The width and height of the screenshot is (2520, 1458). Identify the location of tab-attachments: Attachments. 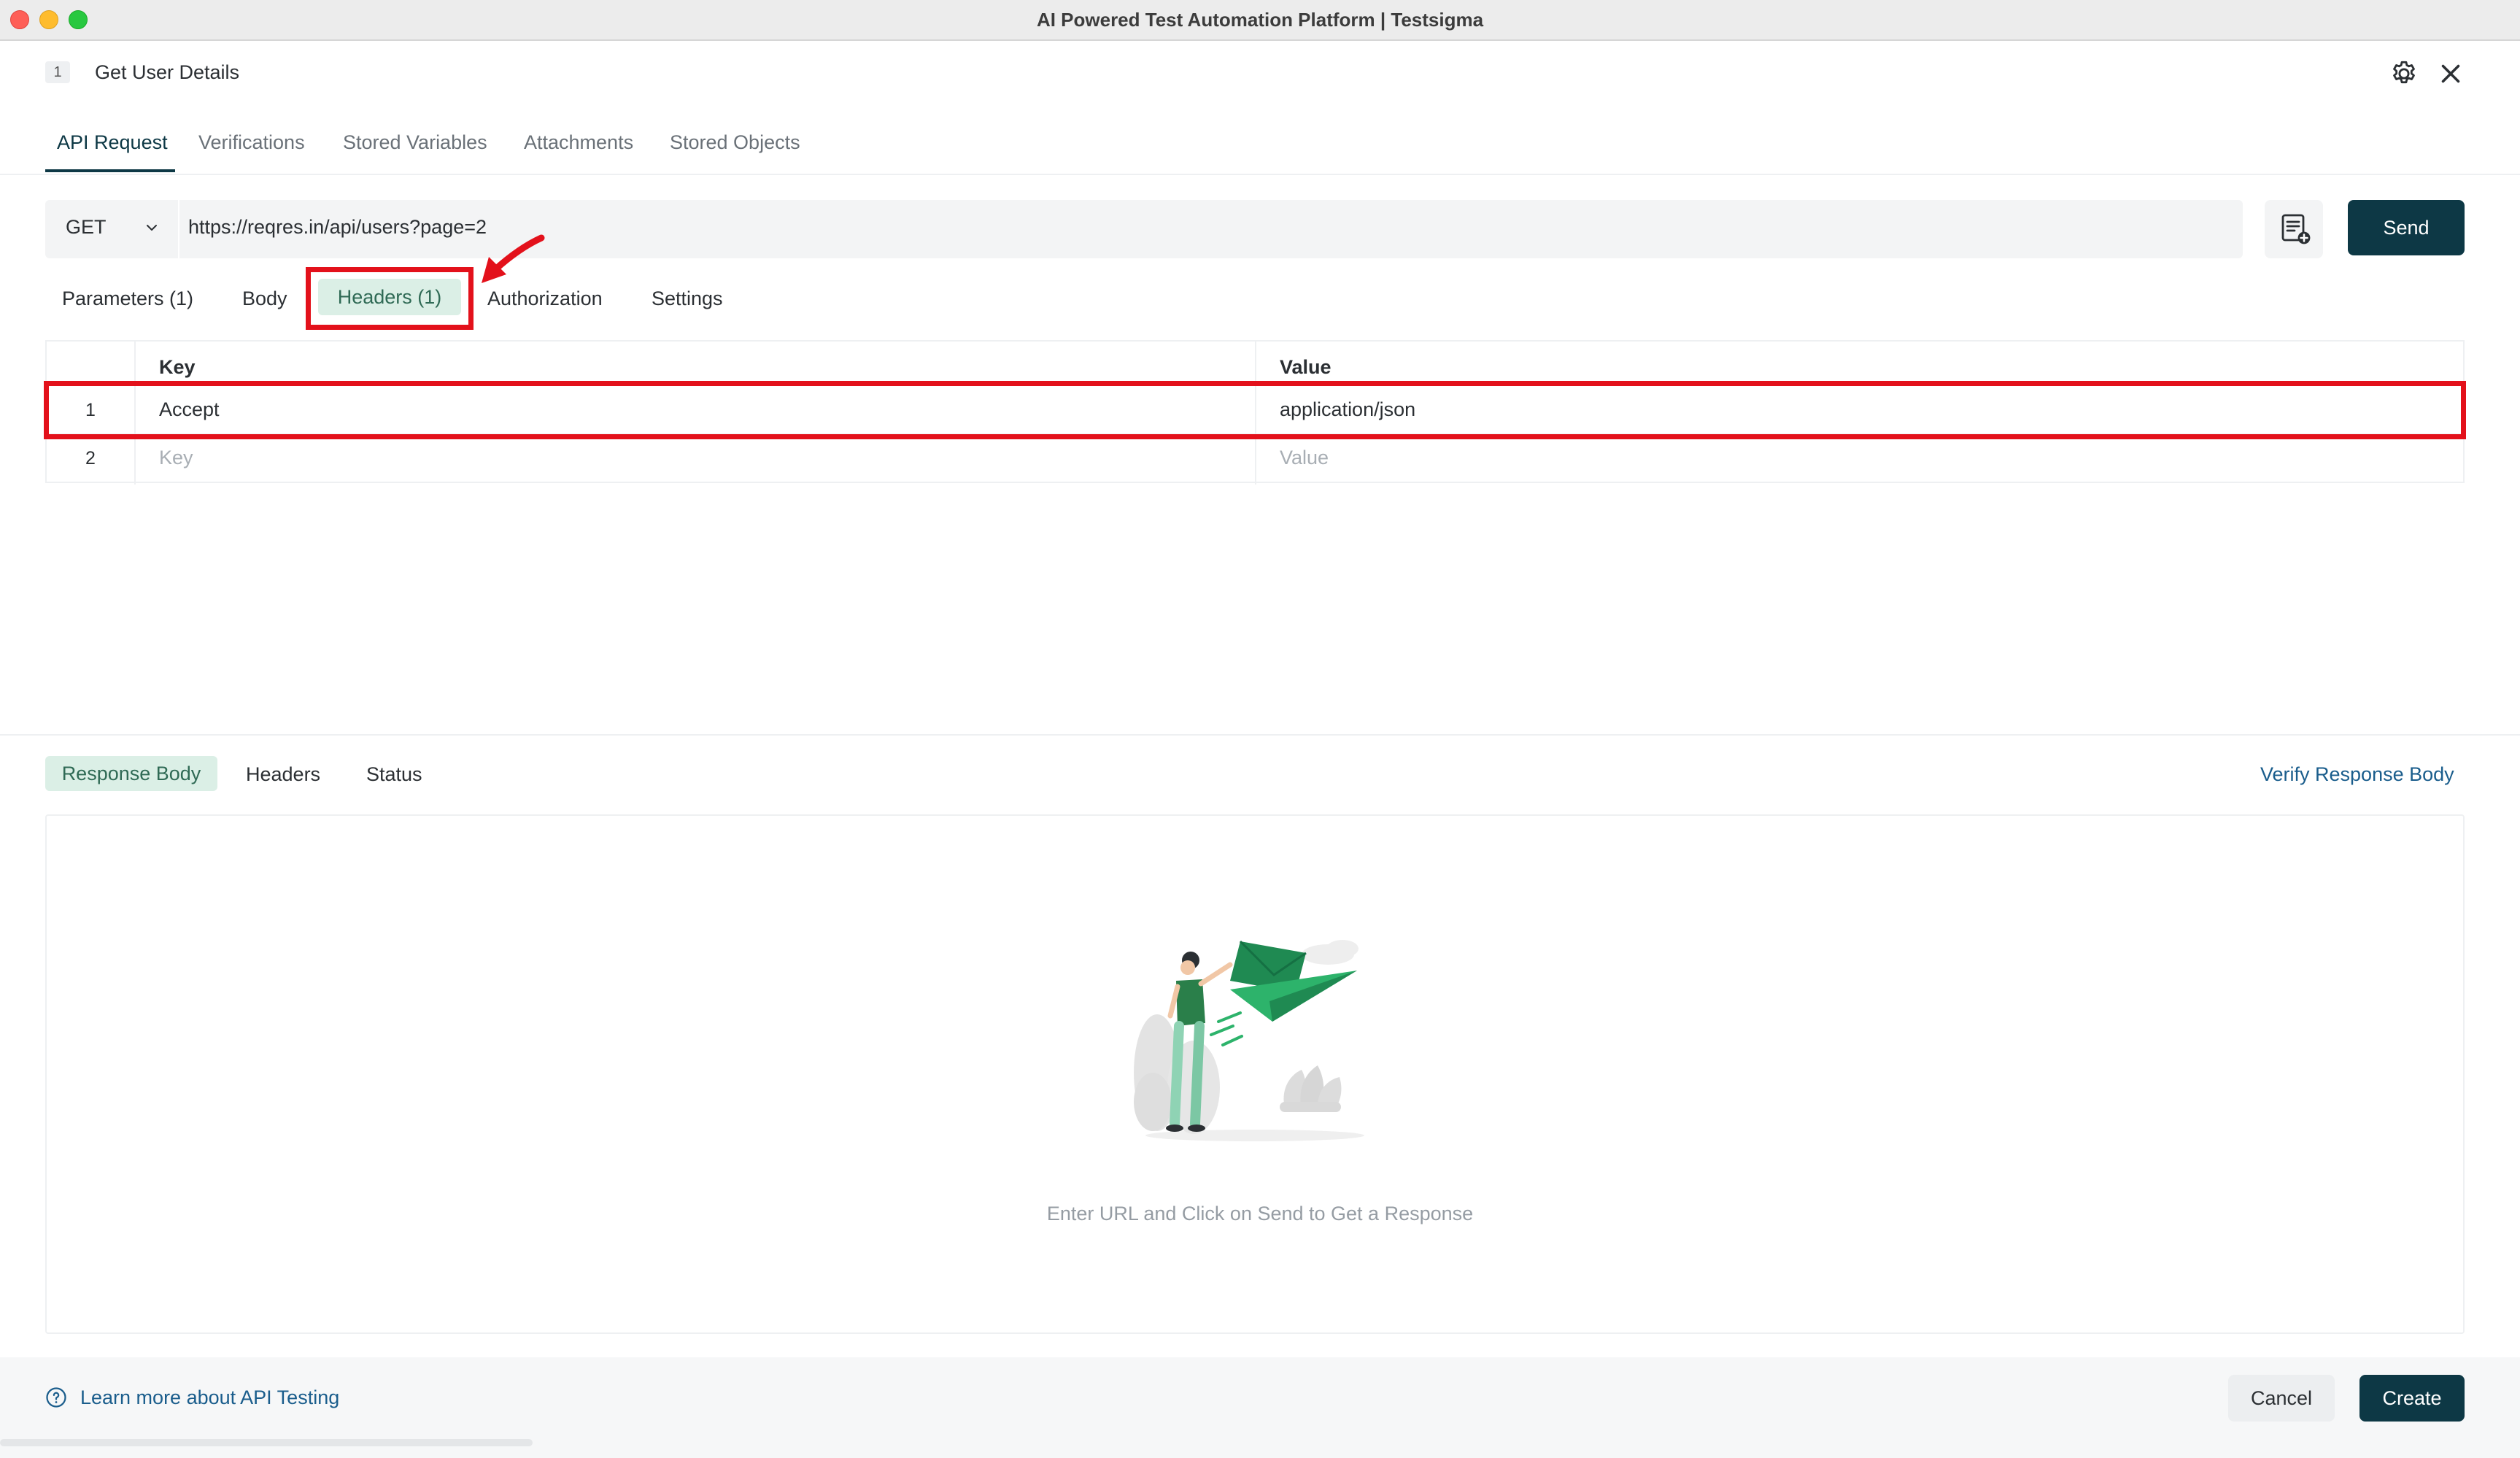
(579, 142).